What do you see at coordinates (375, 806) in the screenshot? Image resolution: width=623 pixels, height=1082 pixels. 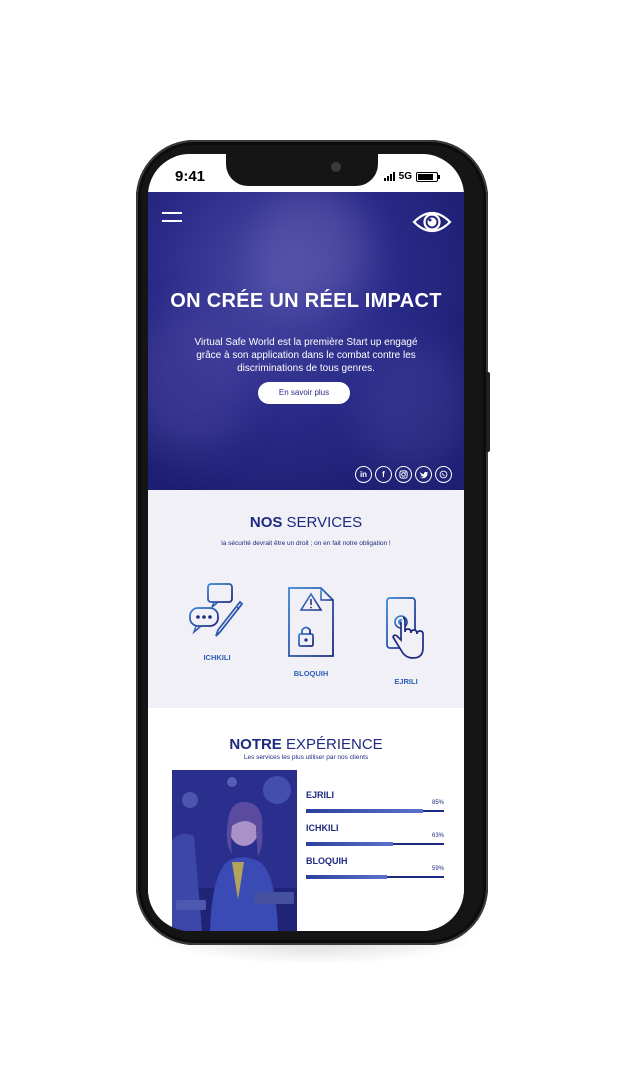 I see `stat-ejrili-track: 85%` at bounding box center [375, 806].